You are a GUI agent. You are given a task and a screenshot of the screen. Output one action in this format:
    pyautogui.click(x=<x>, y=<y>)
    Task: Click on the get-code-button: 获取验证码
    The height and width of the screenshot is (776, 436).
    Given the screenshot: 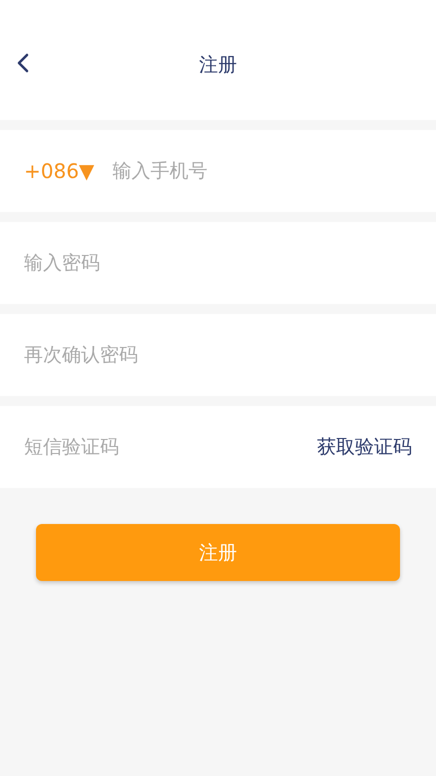 What is the action you would take?
    pyautogui.click(x=364, y=447)
    